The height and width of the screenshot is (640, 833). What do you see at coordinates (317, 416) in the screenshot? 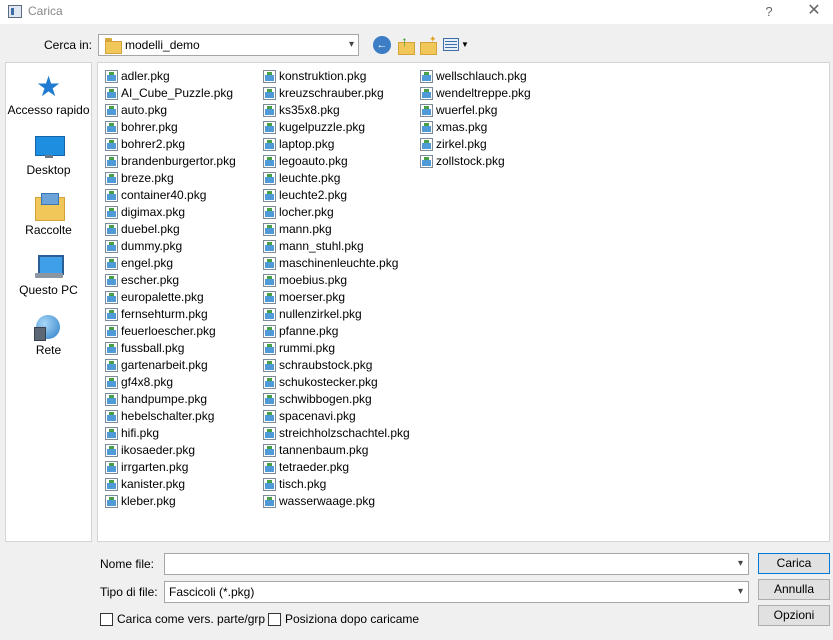
I see `file-name: spacenavi.pkg` at bounding box center [317, 416].